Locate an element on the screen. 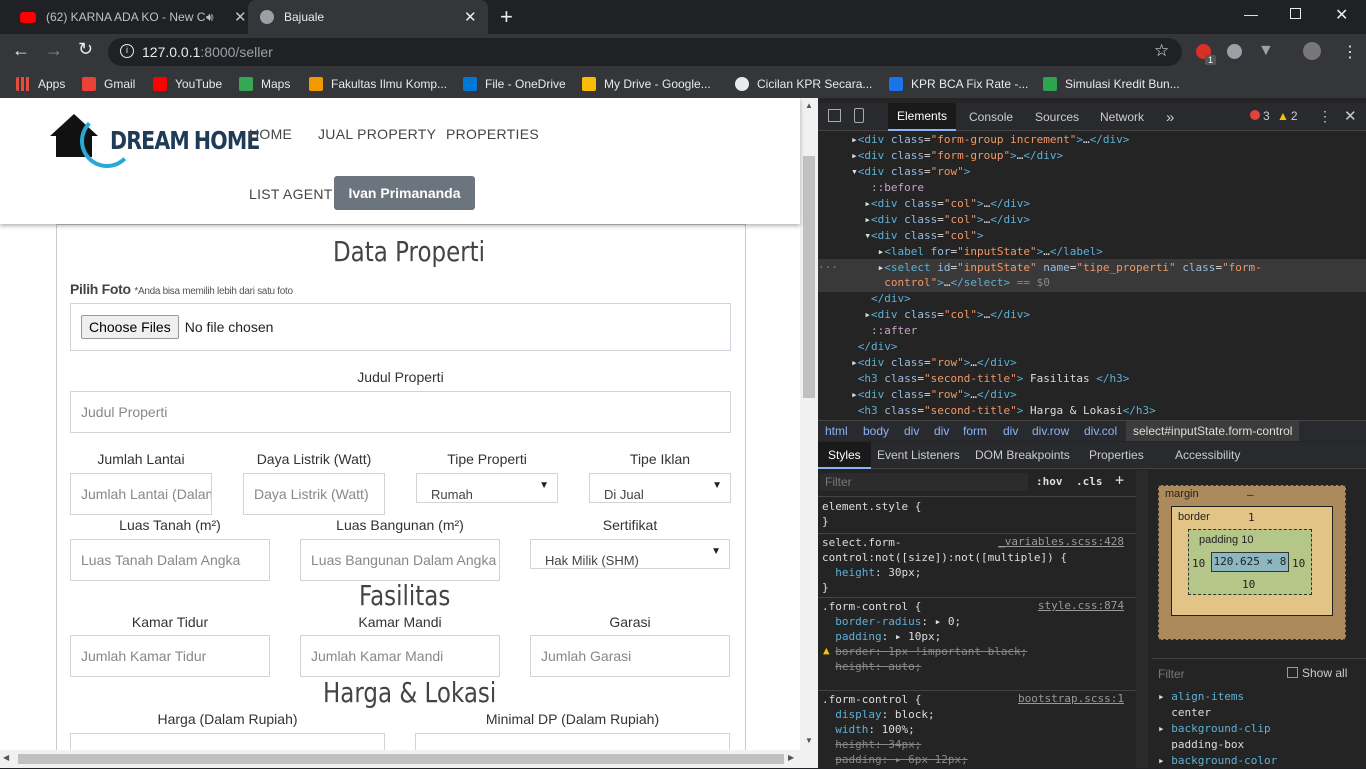 This screenshot has width=1366, height=769. sertifikat-select: Hak Milik (SHM) ▼ is located at coordinates (630, 554).